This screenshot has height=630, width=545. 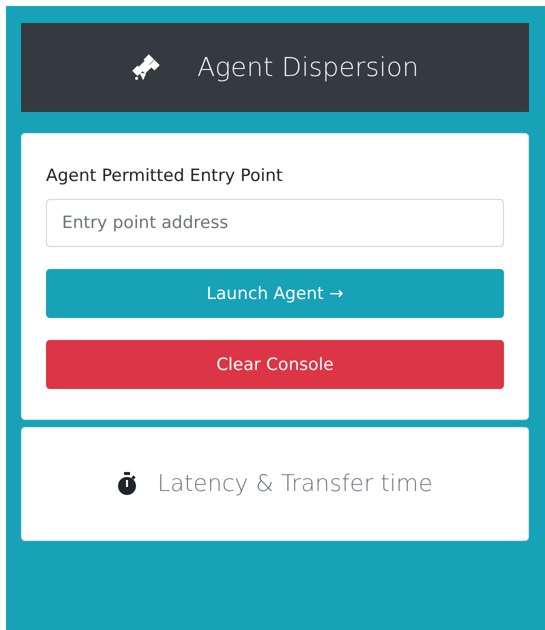 I want to click on app-title: Agent Dispersion, so click(x=308, y=67).